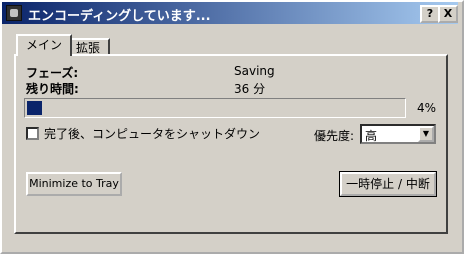 The width and height of the screenshot is (464, 254). Describe the element at coordinates (430, 14) in the screenshot. I see `help-button: ?` at that location.